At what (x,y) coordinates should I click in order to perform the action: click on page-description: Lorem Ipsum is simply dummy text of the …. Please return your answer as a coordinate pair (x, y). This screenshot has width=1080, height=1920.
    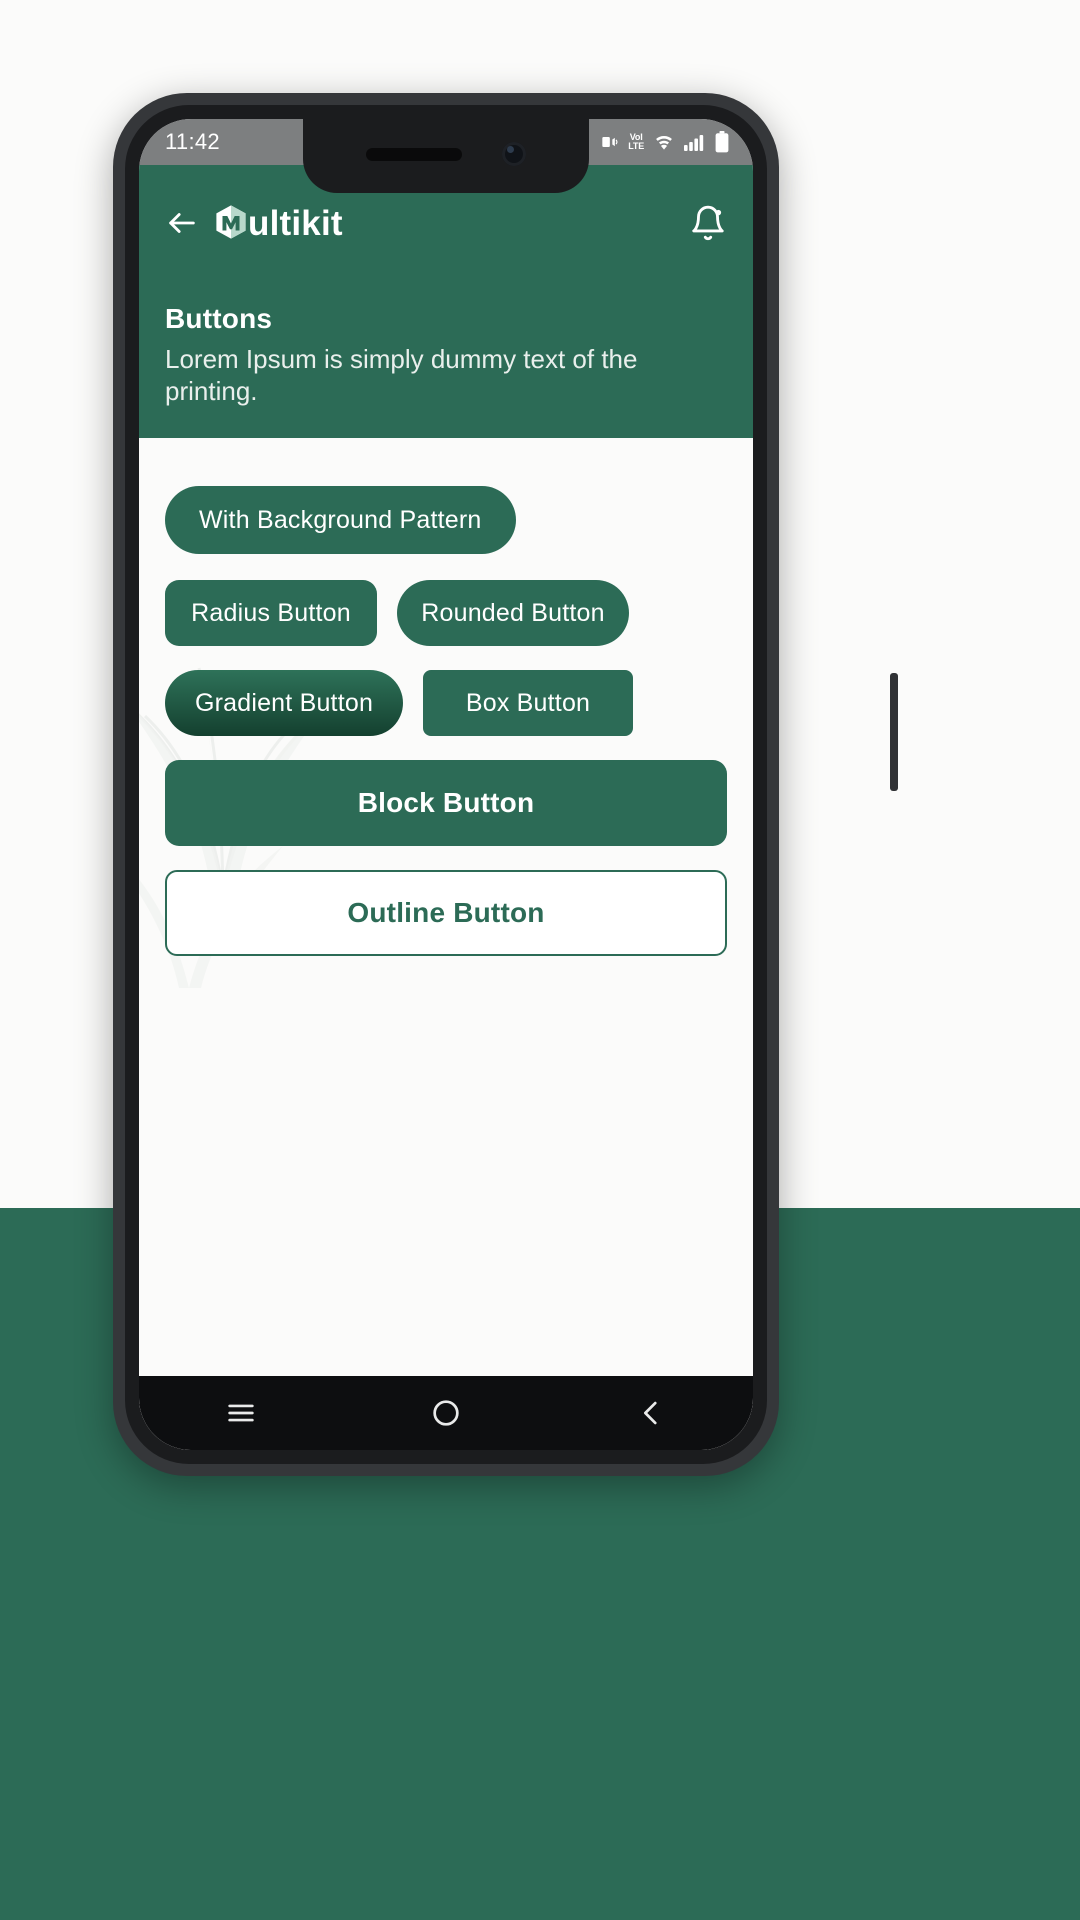
    Looking at the image, I should click on (401, 375).